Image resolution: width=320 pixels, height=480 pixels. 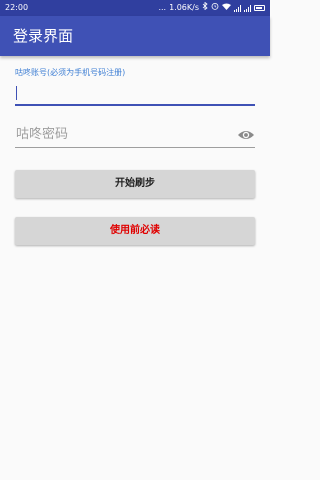 I want to click on app-bar: 登录界面, so click(x=135, y=36).